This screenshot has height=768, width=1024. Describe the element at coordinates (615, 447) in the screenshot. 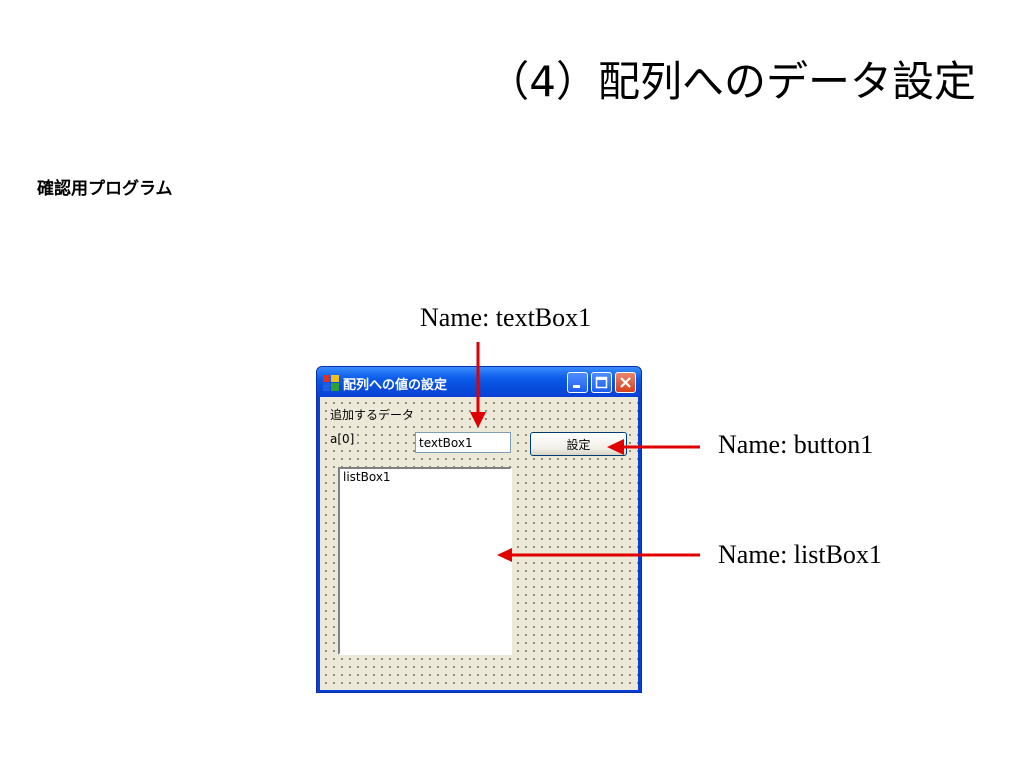

I see `arrowhead-button` at that location.